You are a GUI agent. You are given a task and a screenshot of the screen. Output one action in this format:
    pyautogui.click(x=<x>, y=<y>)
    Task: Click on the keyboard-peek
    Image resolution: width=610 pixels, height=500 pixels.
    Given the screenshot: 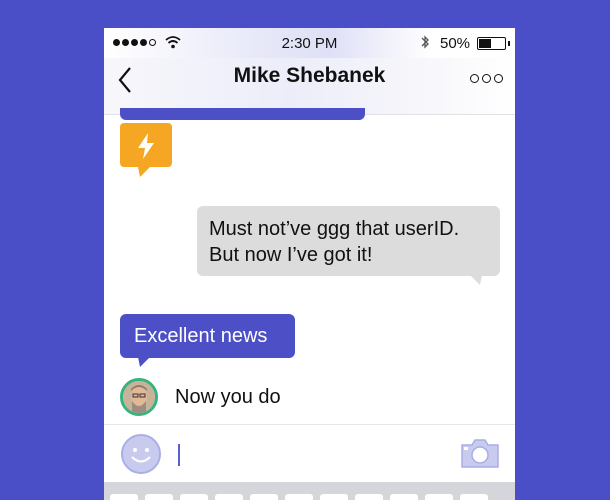 What is the action you would take?
    pyautogui.click(x=309, y=491)
    